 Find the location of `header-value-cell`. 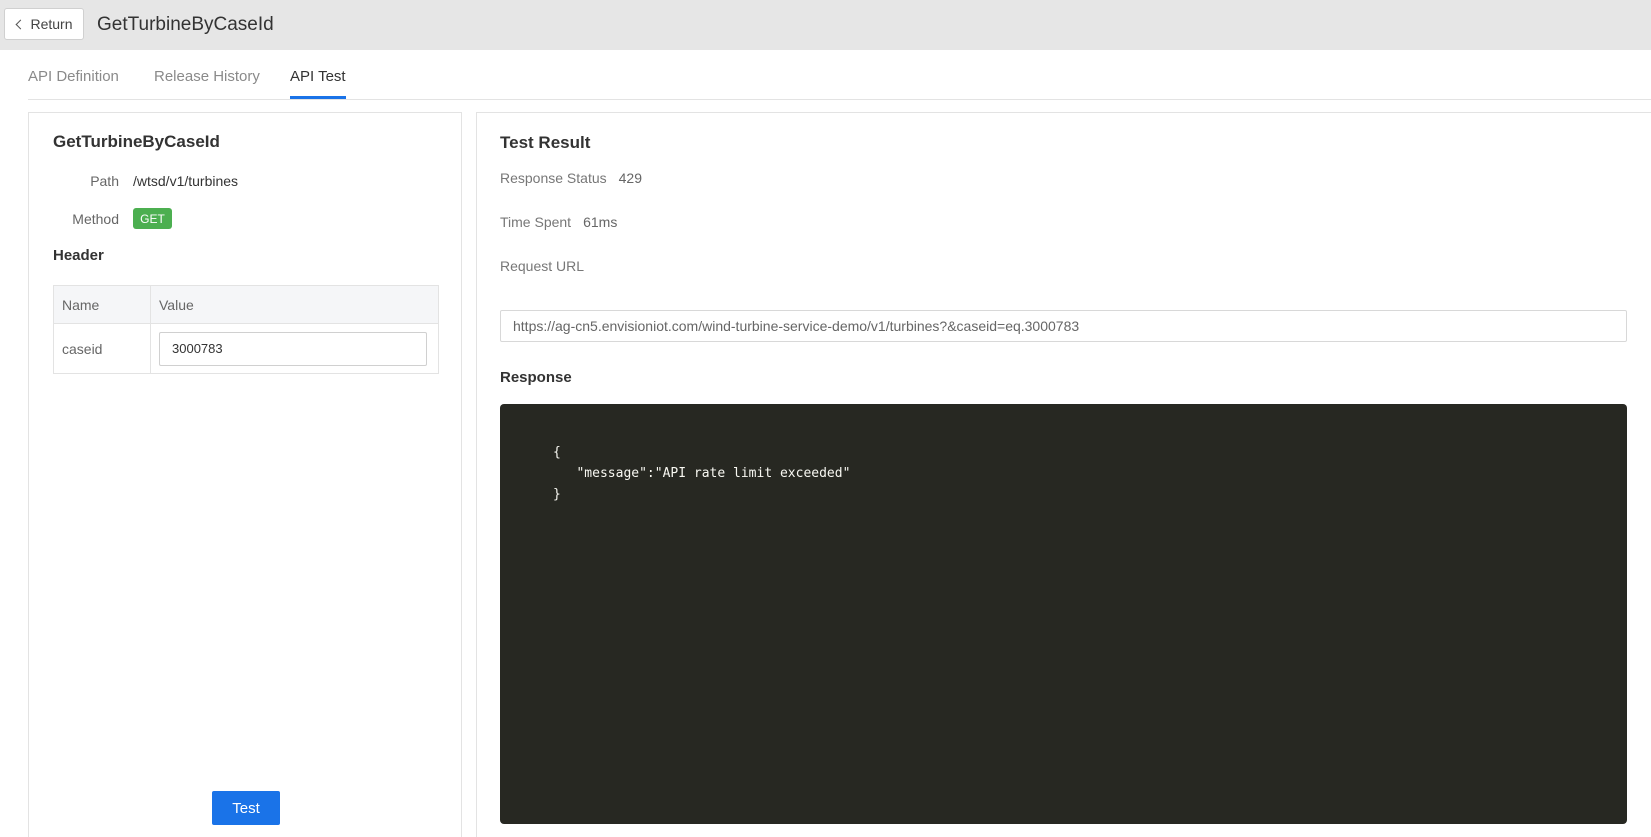

header-value-cell is located at coordinates (294, 348).